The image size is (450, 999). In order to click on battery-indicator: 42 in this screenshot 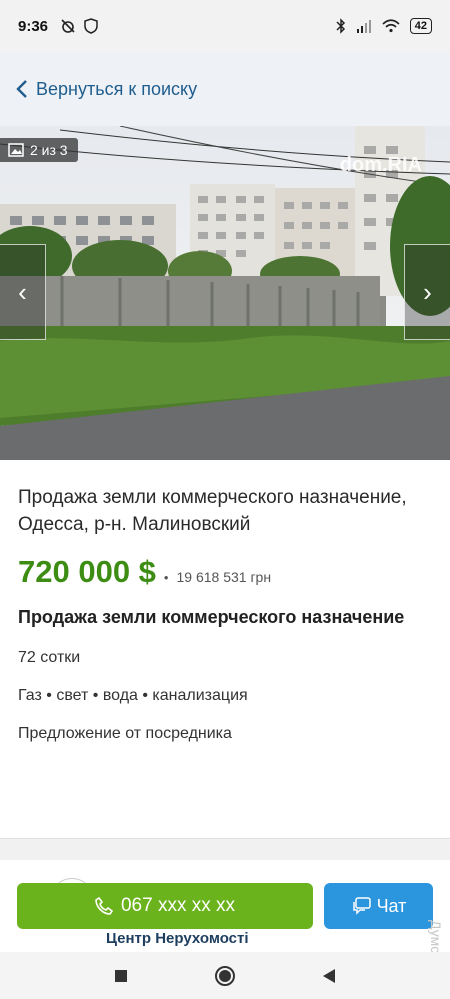, I will do `click(420, 26)`.